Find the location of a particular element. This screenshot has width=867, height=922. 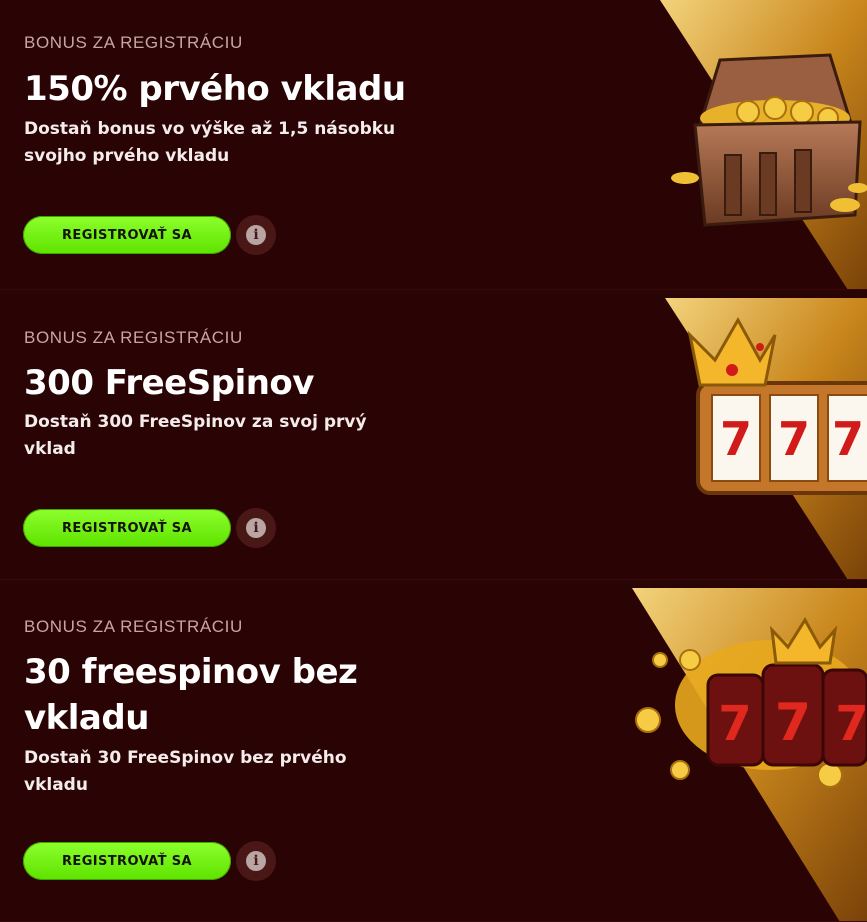

bonus-title: 30 freespinov bez vkladu is located at coordinates (191, 695).